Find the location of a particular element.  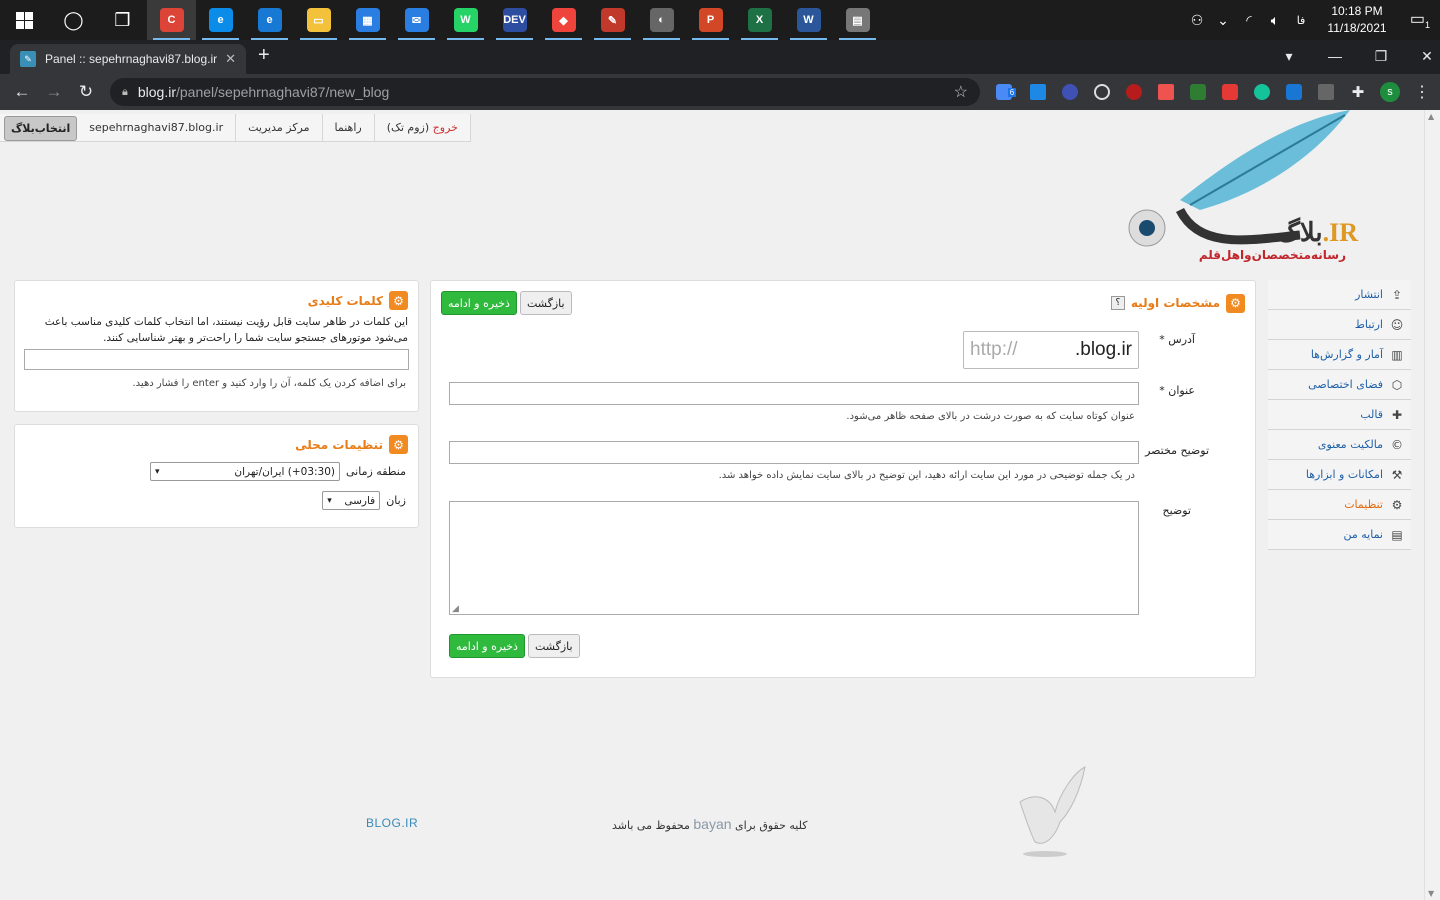

taskbar-excel-icon: X is located at coordinates (759, 20).